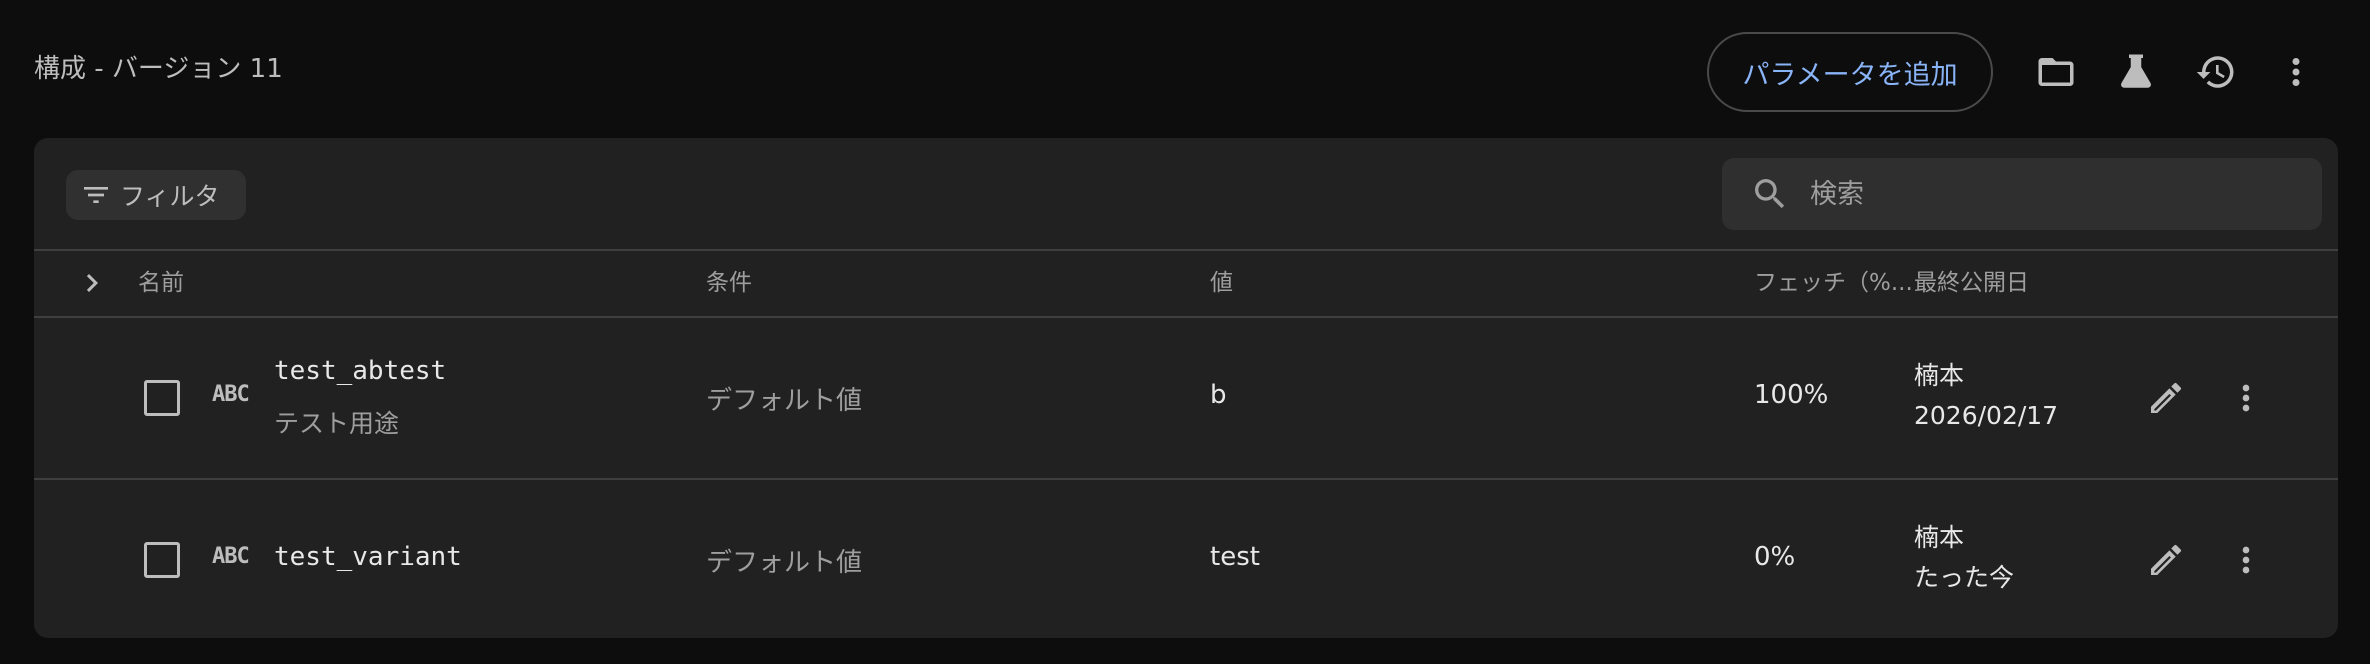  Describe the element at coordinates (1775, 557) in the screenshot. I see `fetch-cell: 0%` at that location.